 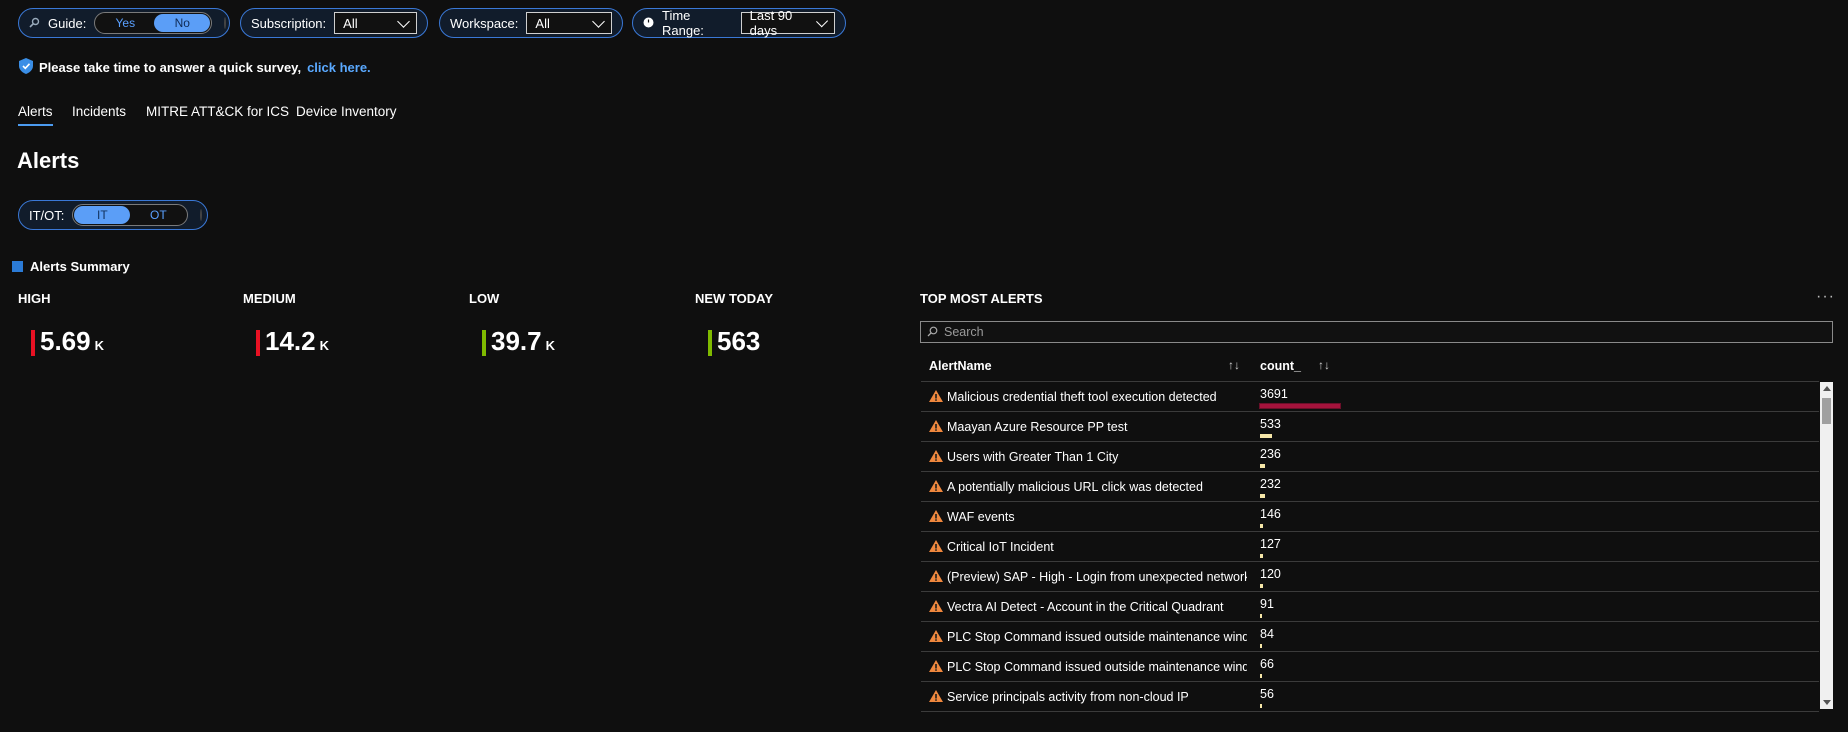 What do you see at coordinates (484, 23) in the screenshot?
I see `workspace-label: Workspace:` at bounding box center [484, 23].